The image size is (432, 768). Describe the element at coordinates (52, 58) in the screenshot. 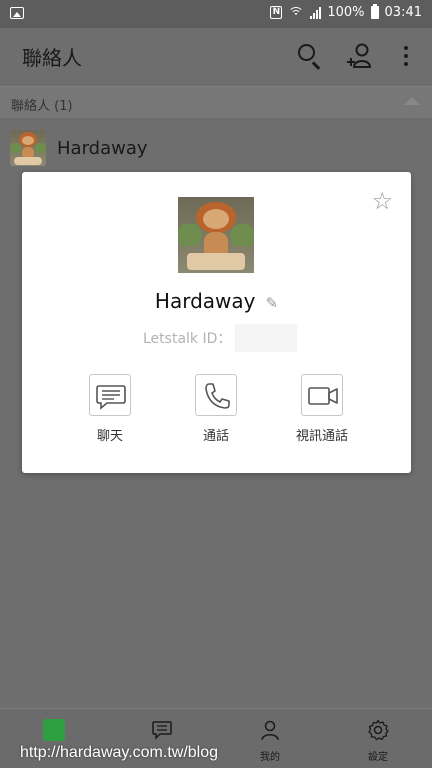

I see `page-title: 聯絡人` at that location.